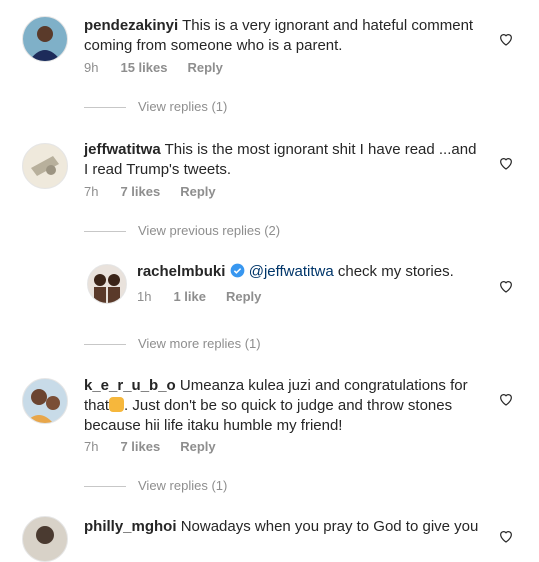 The width and height of the screenshot is (539, 562). Describe the element at coordinates (181, 271) in the screenshot. I see `username: rachelmbuki` at that location.